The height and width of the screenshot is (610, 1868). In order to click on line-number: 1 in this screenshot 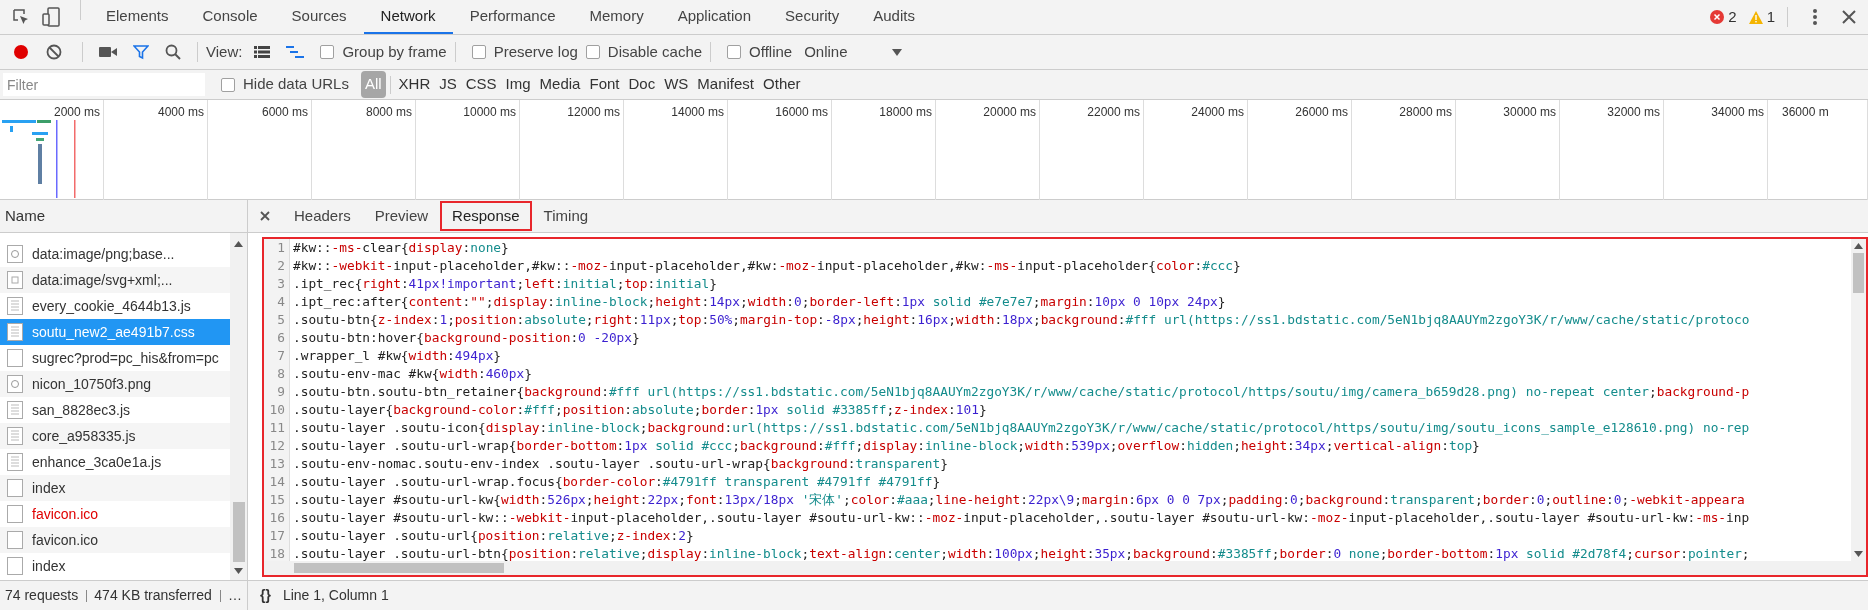, I will do `click(277, 248)`.